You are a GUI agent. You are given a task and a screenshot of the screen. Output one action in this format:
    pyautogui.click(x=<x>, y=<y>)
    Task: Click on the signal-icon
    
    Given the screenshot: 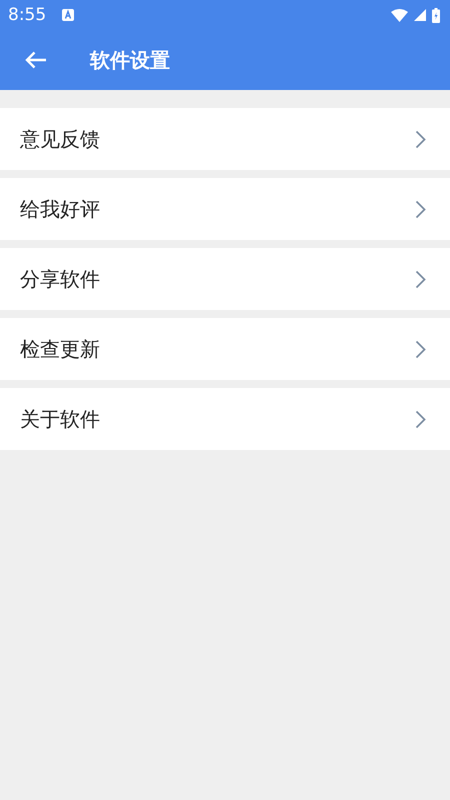 What is the action you would take?
    pyautogui.click(x=420, y=15)
    